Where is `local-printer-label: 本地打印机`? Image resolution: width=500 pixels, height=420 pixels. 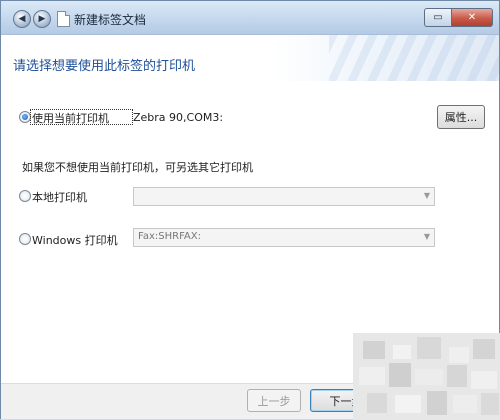 local-printer-label: 本地打印机 is located at coordinates (59, 197).